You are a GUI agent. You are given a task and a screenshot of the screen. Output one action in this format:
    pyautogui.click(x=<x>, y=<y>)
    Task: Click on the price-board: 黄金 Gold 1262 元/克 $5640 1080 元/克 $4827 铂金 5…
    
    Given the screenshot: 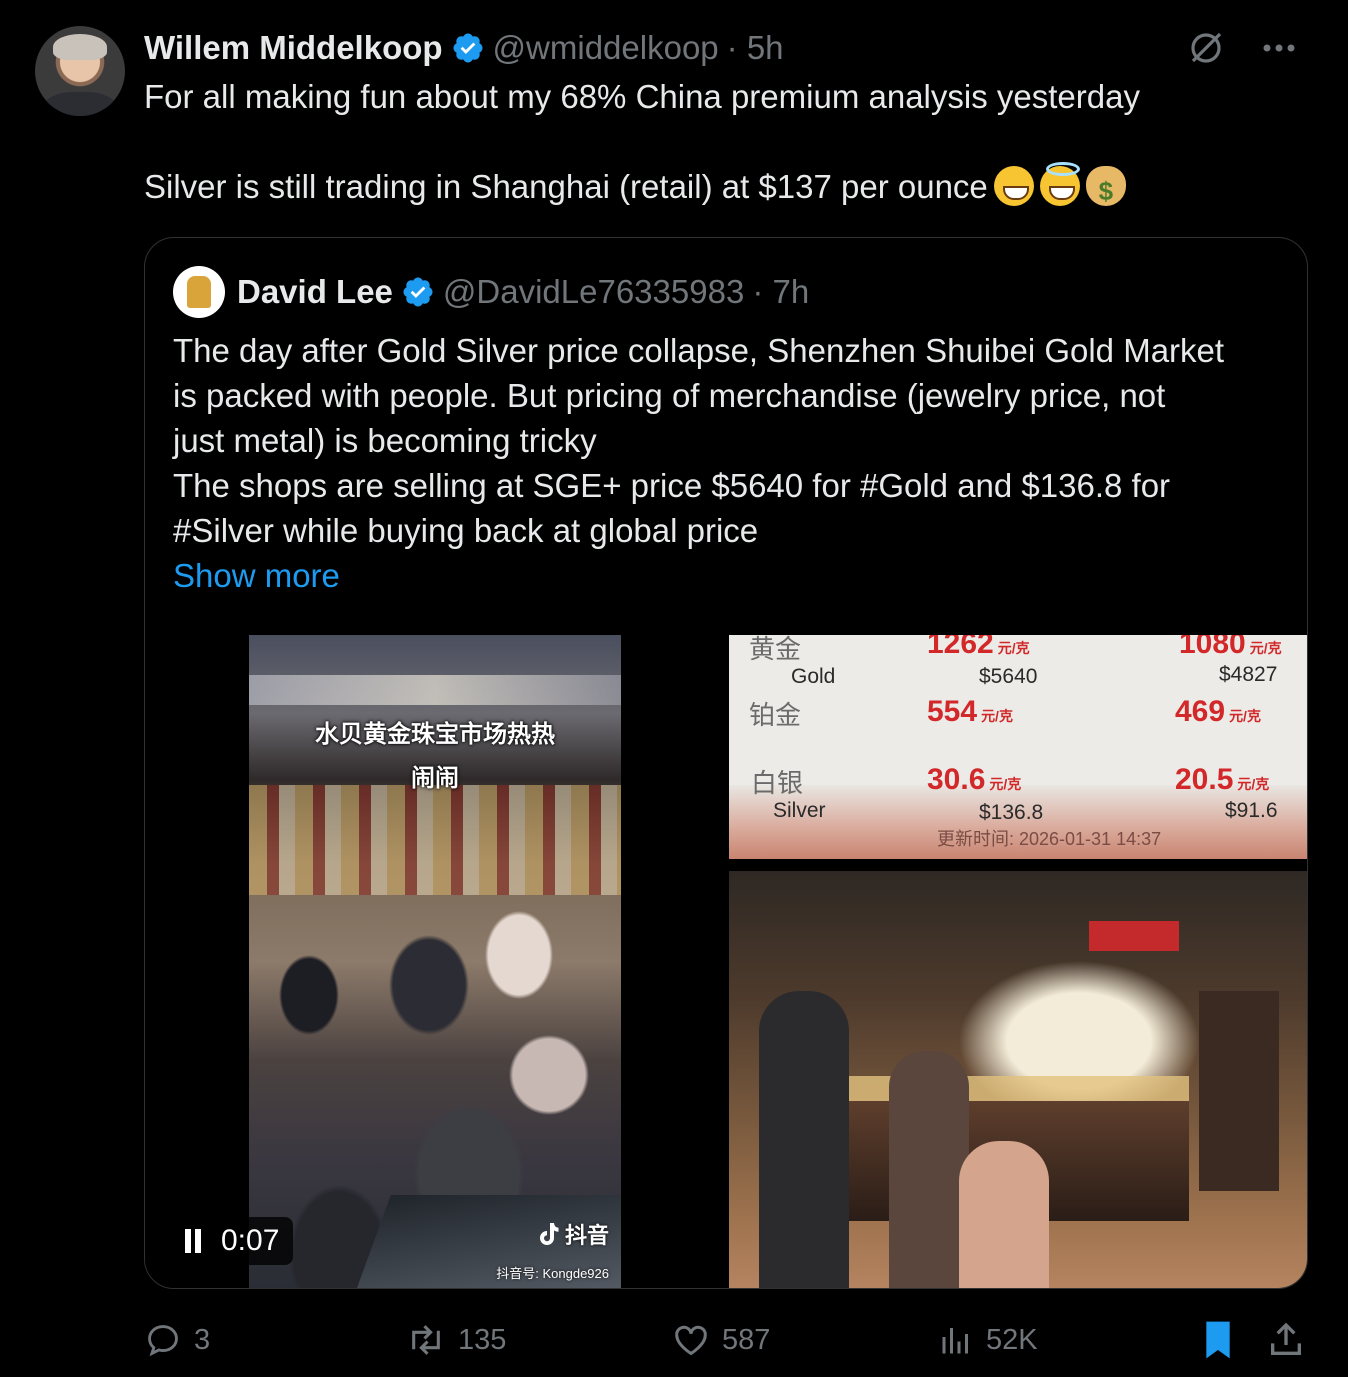 What is the action you would take?
    pyautogui.click(x=1018, y=747)
    